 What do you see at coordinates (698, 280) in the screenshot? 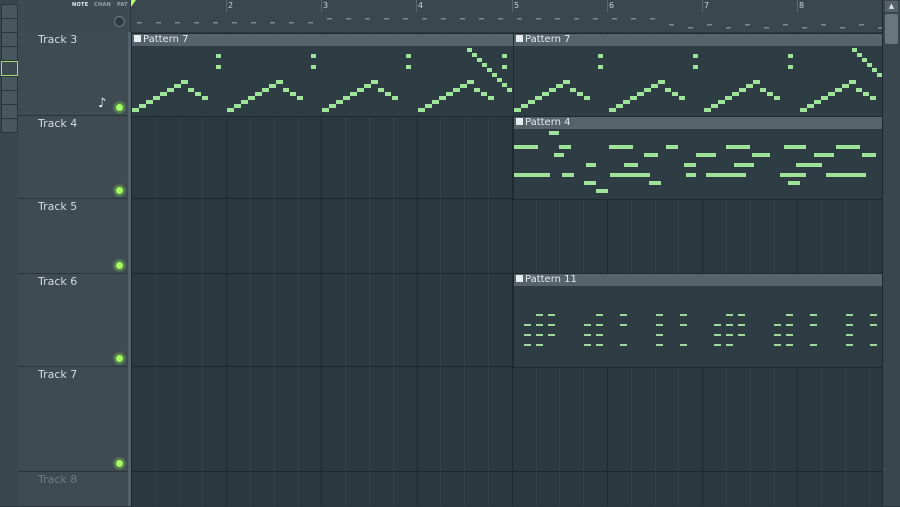
I see `pattern-clip-header: Pattern 11` at bounding box center [698, 280].